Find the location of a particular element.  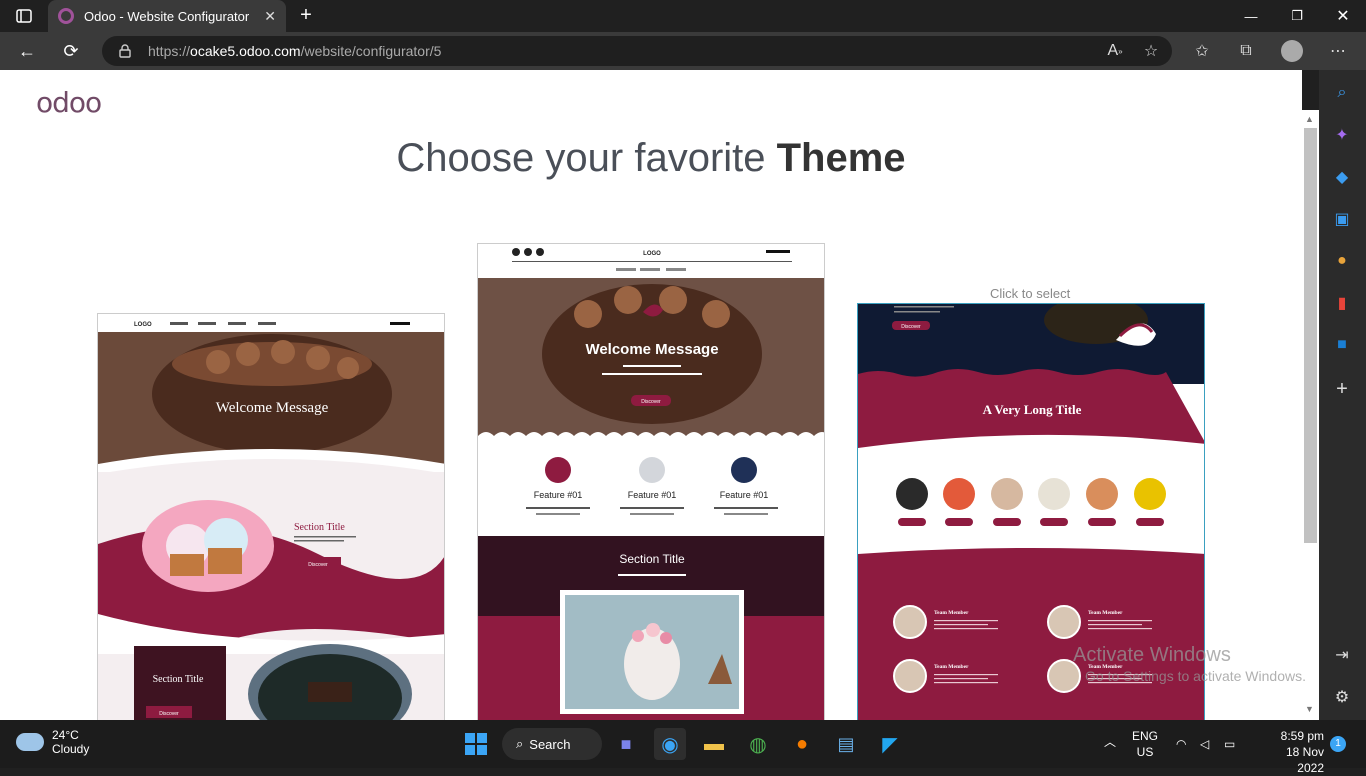

sidebar-shopping-icon: ◆ is located at coordinates (1342, 177).